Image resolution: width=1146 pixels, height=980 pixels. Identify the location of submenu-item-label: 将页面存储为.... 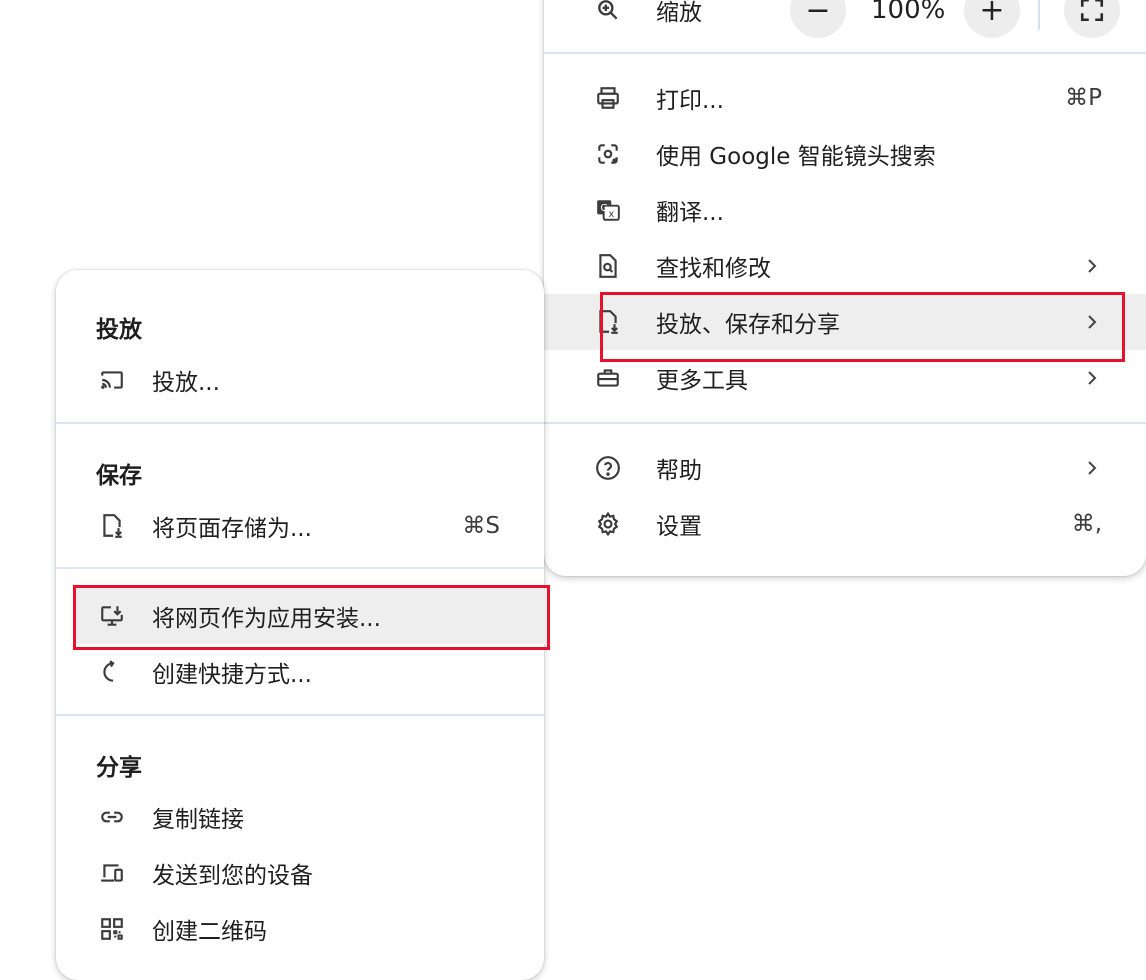
(232, 529).